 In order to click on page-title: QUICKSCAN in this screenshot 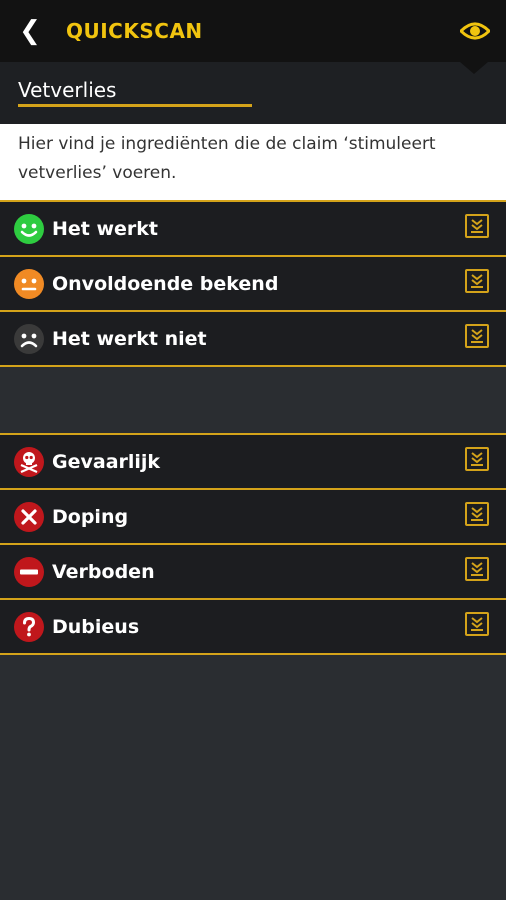, I will do `click(134, 31)`.